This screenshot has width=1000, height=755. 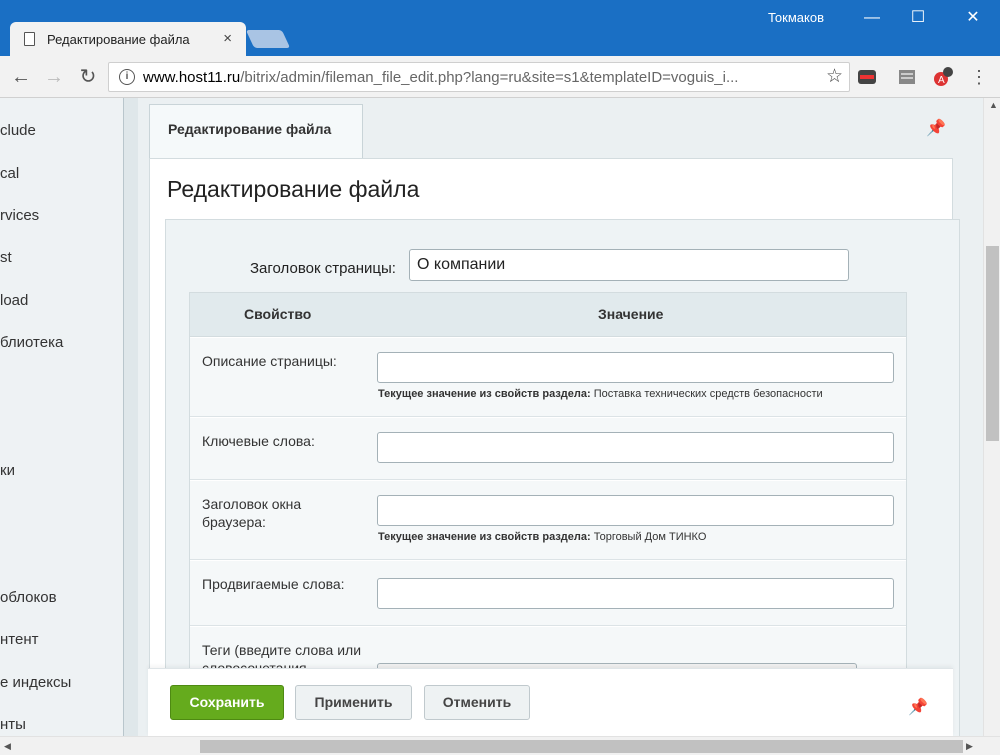 I want to click on reload-icon: ↻, so click(x=88, y=77).